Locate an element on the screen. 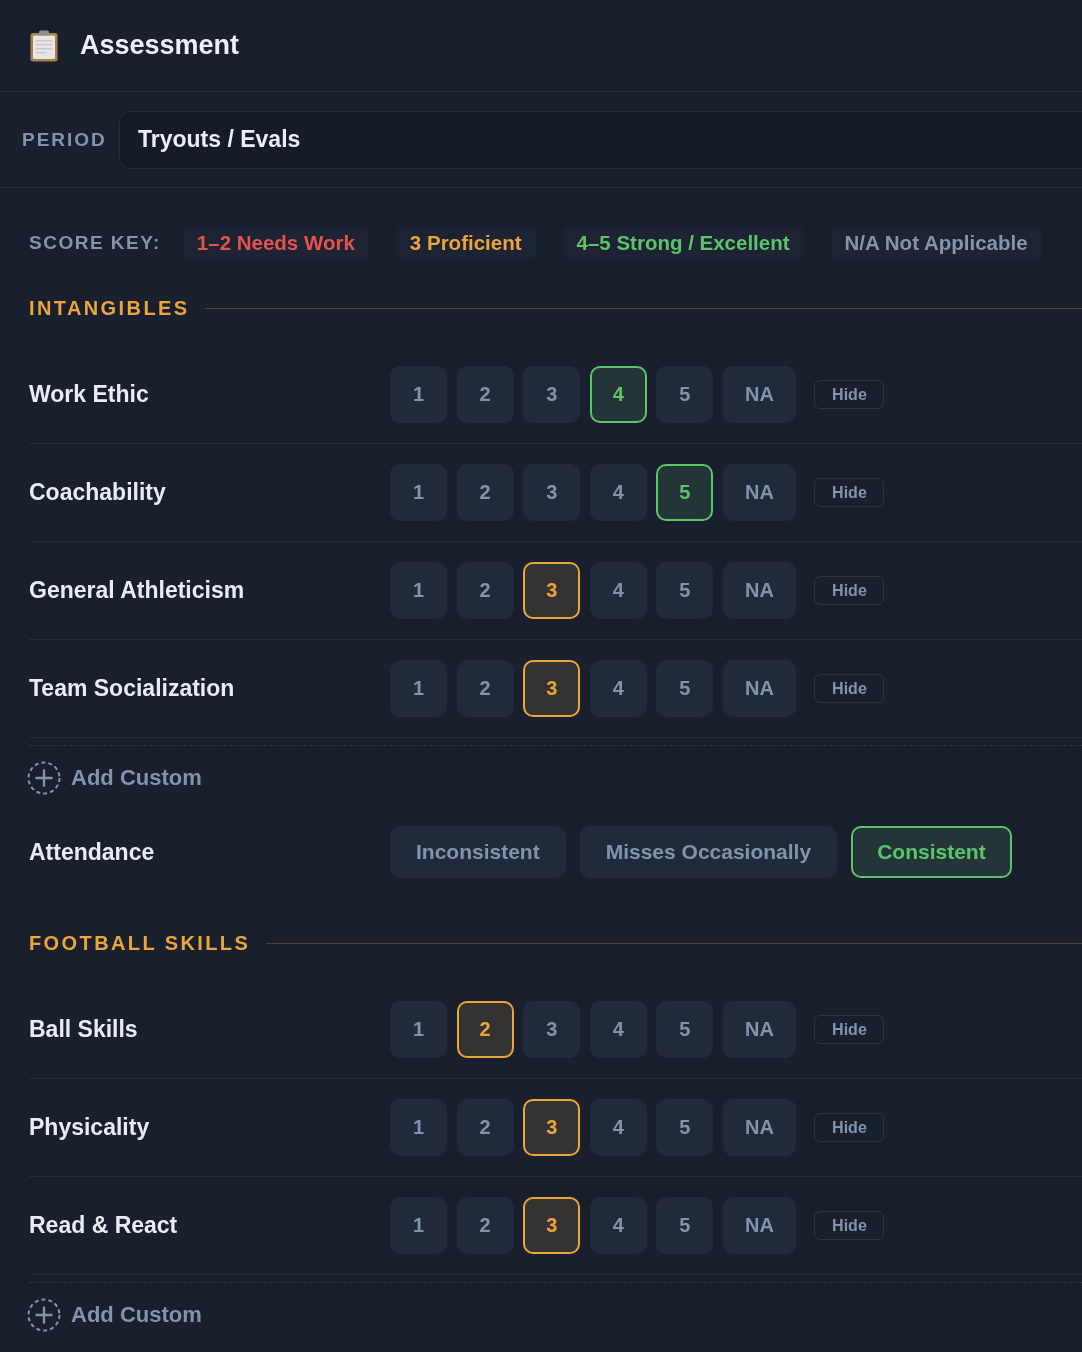  criterion-label: Physicality is located at coordinates (90, 1127).